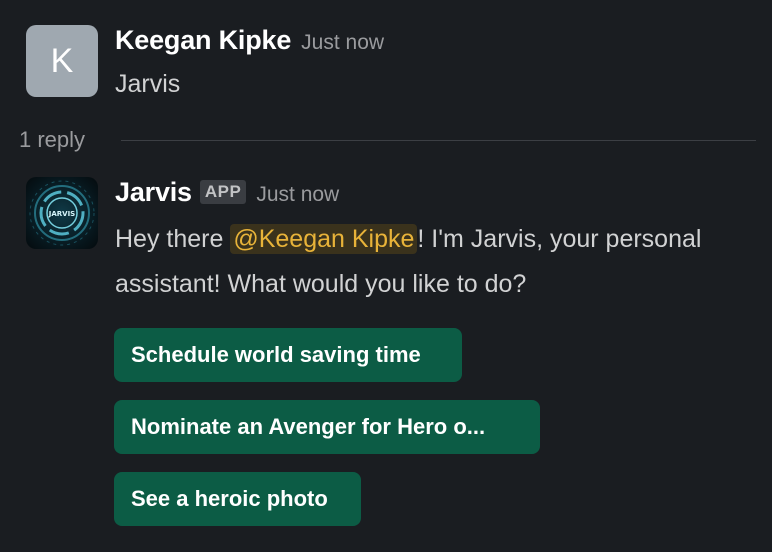 This screenshot has height=552, width=772. I want to click on thread-divider, so click(438, 140).